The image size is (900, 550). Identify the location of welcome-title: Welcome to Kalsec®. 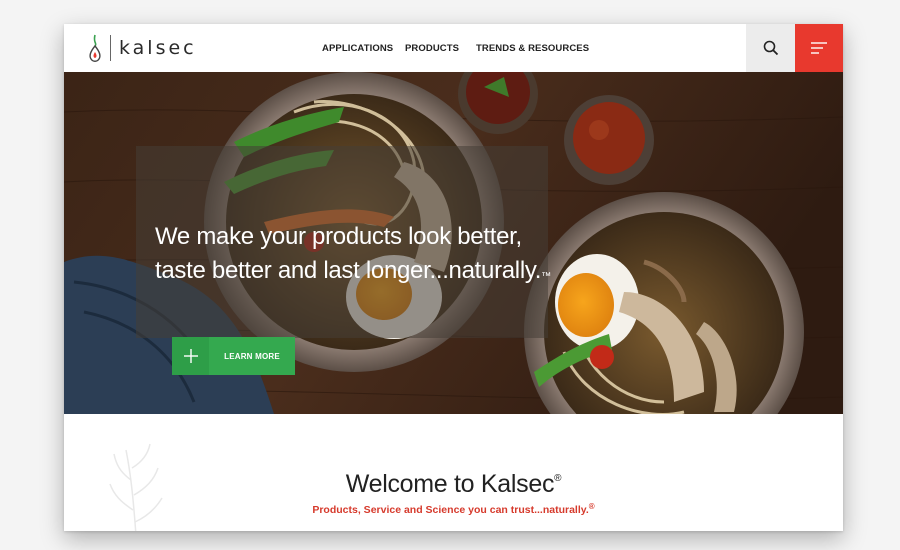
(453, 484).